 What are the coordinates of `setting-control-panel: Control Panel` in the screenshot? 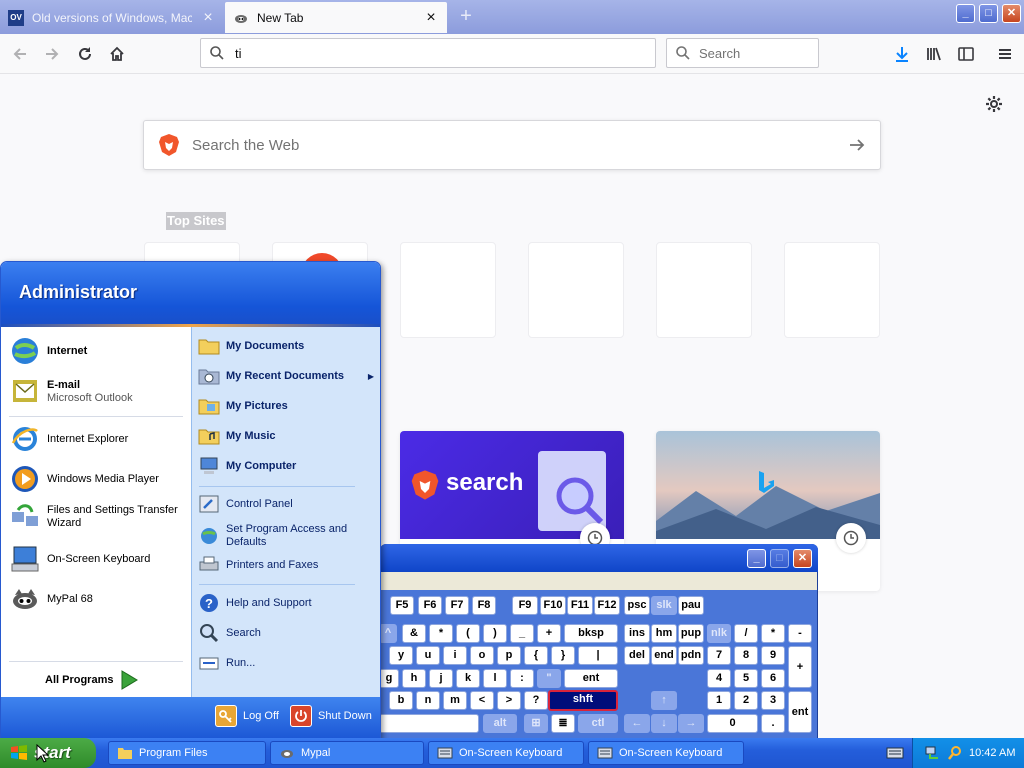 It's located at (245, 504).